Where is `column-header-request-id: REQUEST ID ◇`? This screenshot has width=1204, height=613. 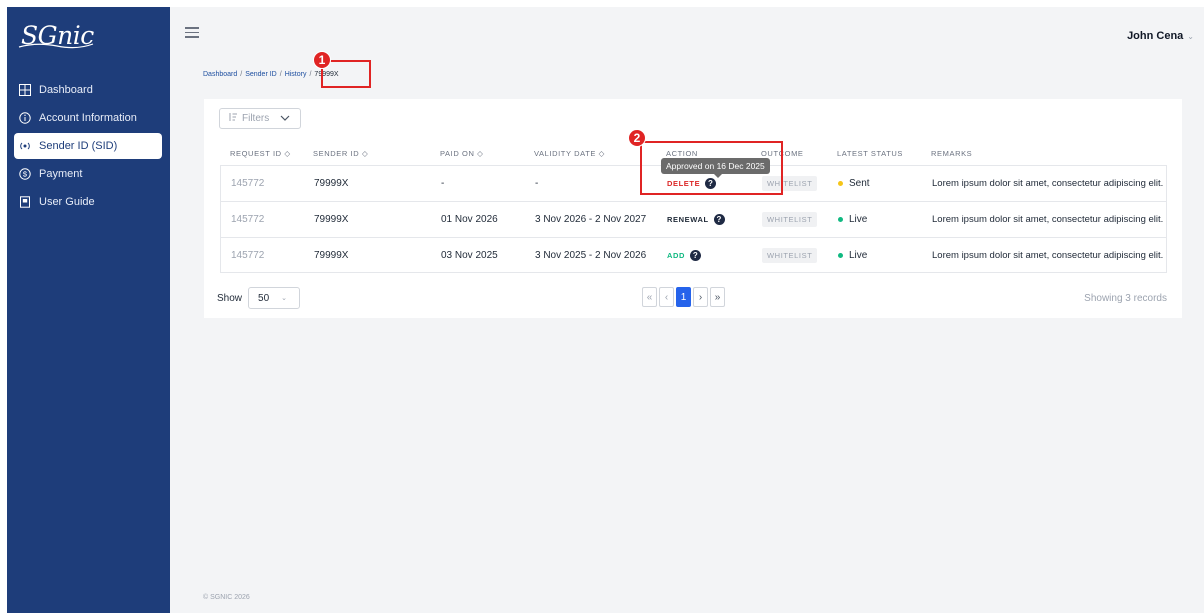 column-header-request-id: REQUEST ID ◇ is located at coordinates (266, 153).